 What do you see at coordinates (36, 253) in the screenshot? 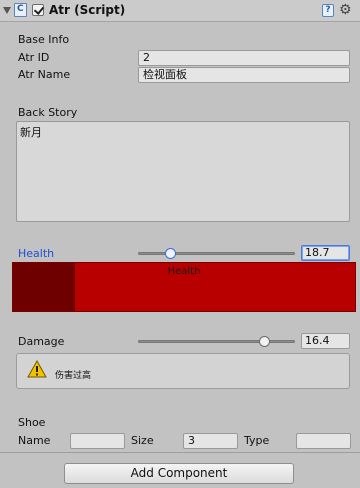
I see `health-label: Health` at bounding box center [36, 253].